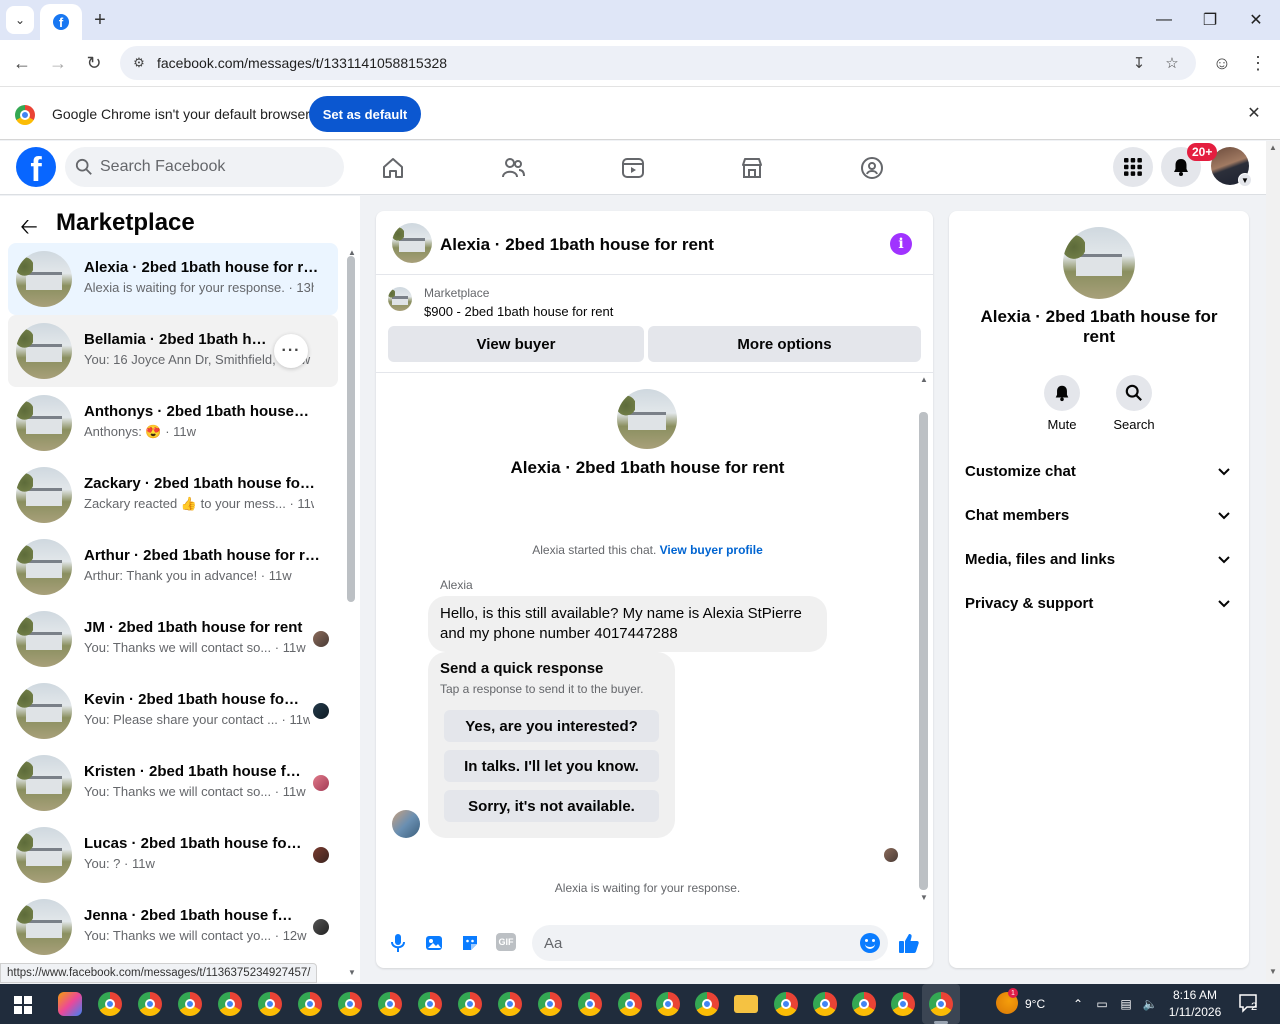 The height and width of the screenshot is (1024, 1280). I want to click on page-scrollbar: ▲ ▼, so click(1273, 561).